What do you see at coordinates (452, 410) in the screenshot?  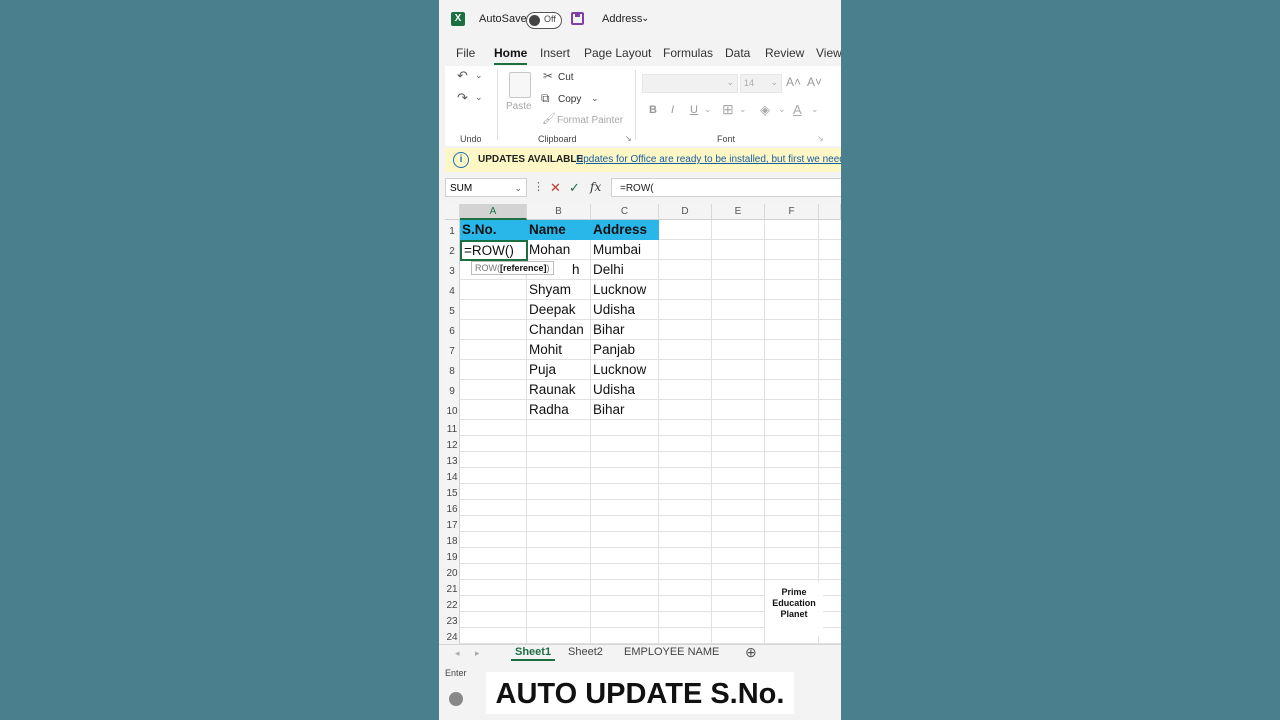 I see `row-header: 10` at bounding box center [452, 410].